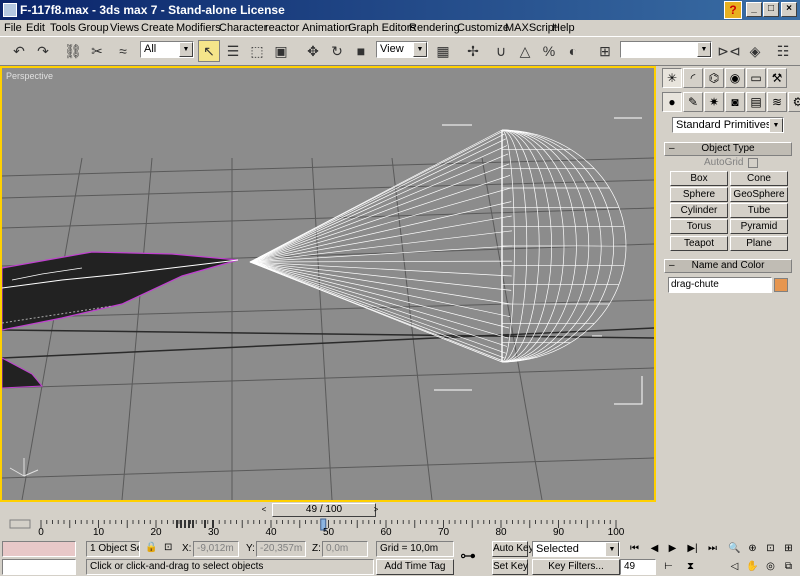  I want to click on maximize-viewport-icon: ⧉, so click(788, 567).